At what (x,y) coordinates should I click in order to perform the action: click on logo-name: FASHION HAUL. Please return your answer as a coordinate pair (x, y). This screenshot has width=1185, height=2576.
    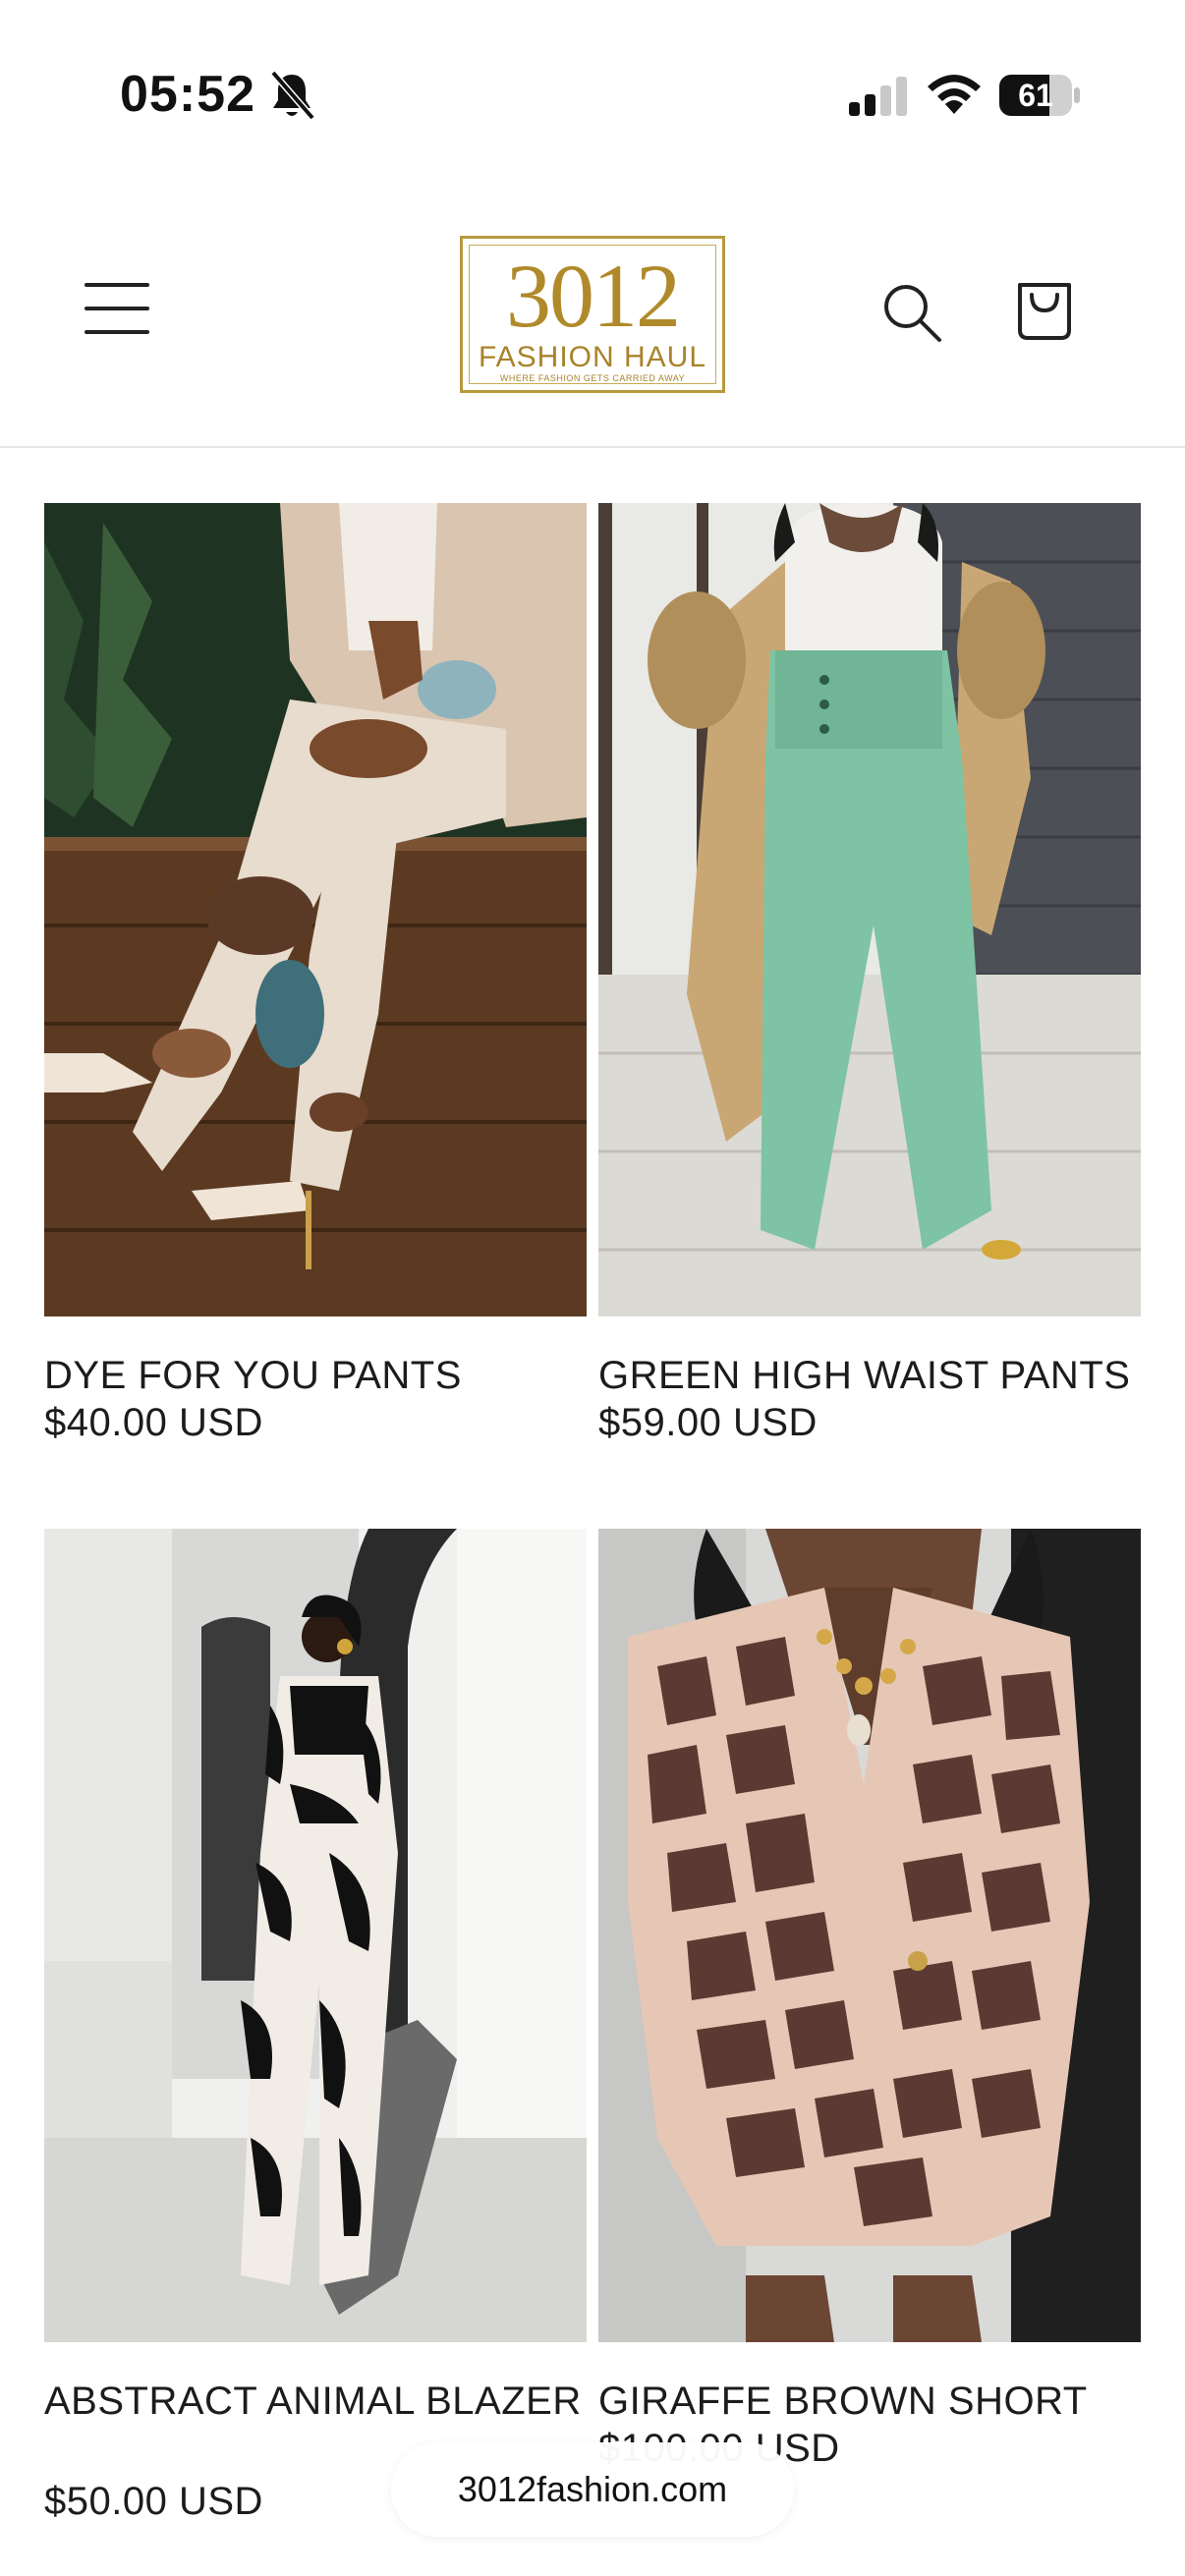
    Looking at the image, I should click on (592, 357).